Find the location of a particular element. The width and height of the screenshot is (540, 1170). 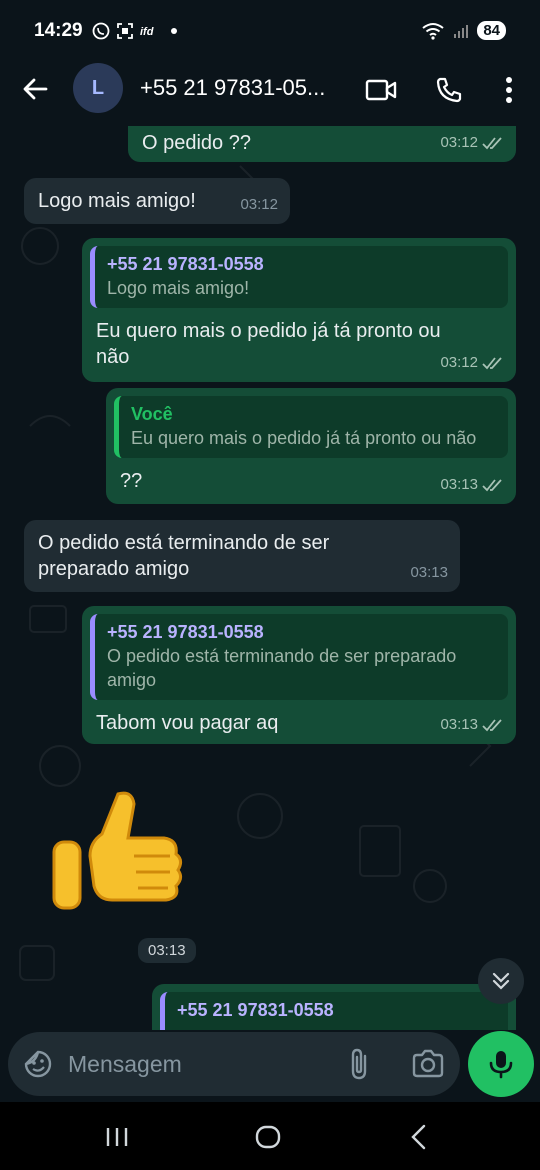

microphone-icon is located at coordinates (501, 1065).